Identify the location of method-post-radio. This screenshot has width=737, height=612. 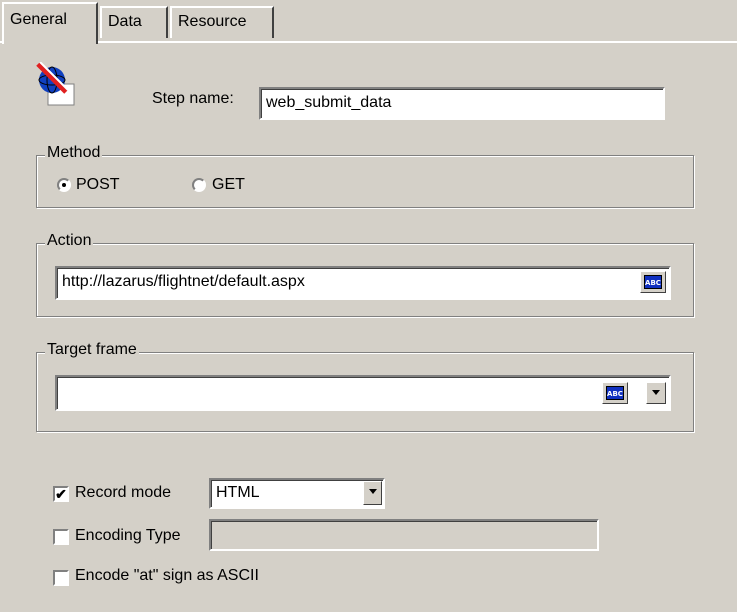
(64, 185).